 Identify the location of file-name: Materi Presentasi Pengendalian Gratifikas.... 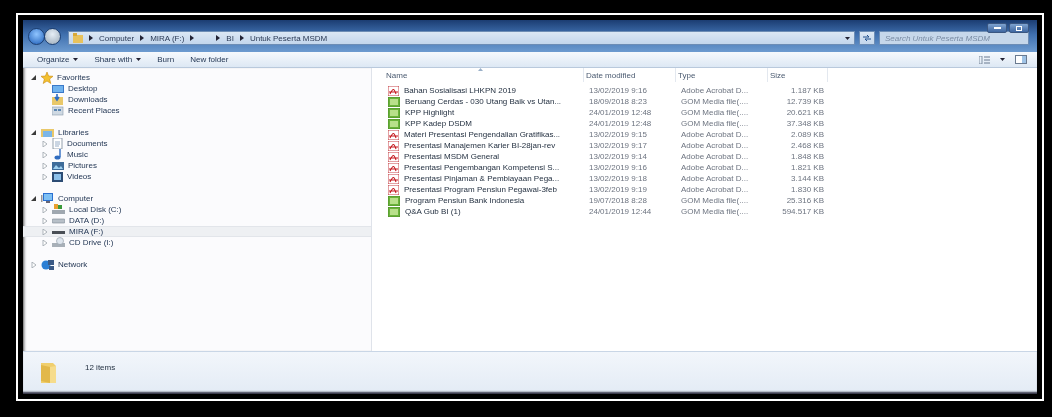
(484, 134).